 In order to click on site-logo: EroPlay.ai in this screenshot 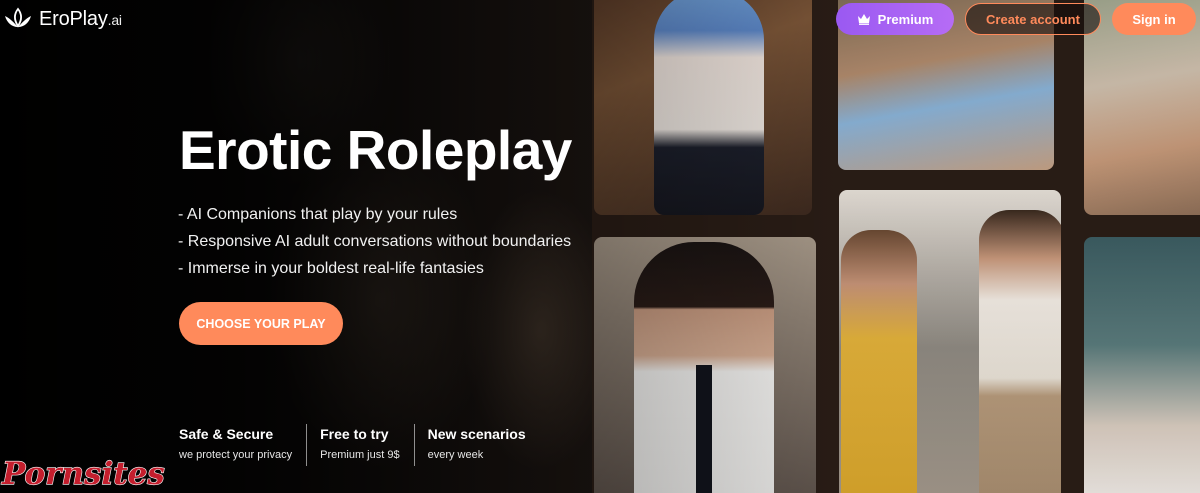, I will do `click(62, 19)`.